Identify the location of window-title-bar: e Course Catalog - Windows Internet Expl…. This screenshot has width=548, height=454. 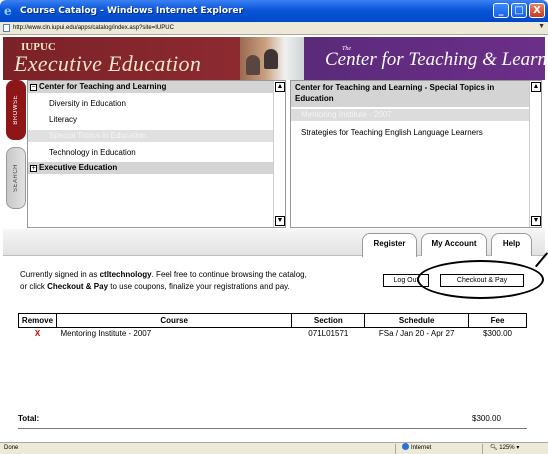
(274, 11).